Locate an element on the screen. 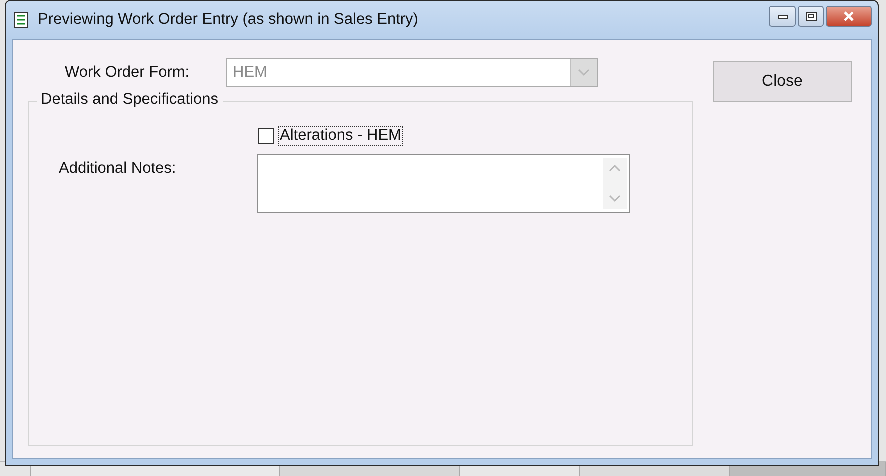 The height and width of the screenshot is (476, 886). scroll-up-icon is located at coordinates (615, 168).